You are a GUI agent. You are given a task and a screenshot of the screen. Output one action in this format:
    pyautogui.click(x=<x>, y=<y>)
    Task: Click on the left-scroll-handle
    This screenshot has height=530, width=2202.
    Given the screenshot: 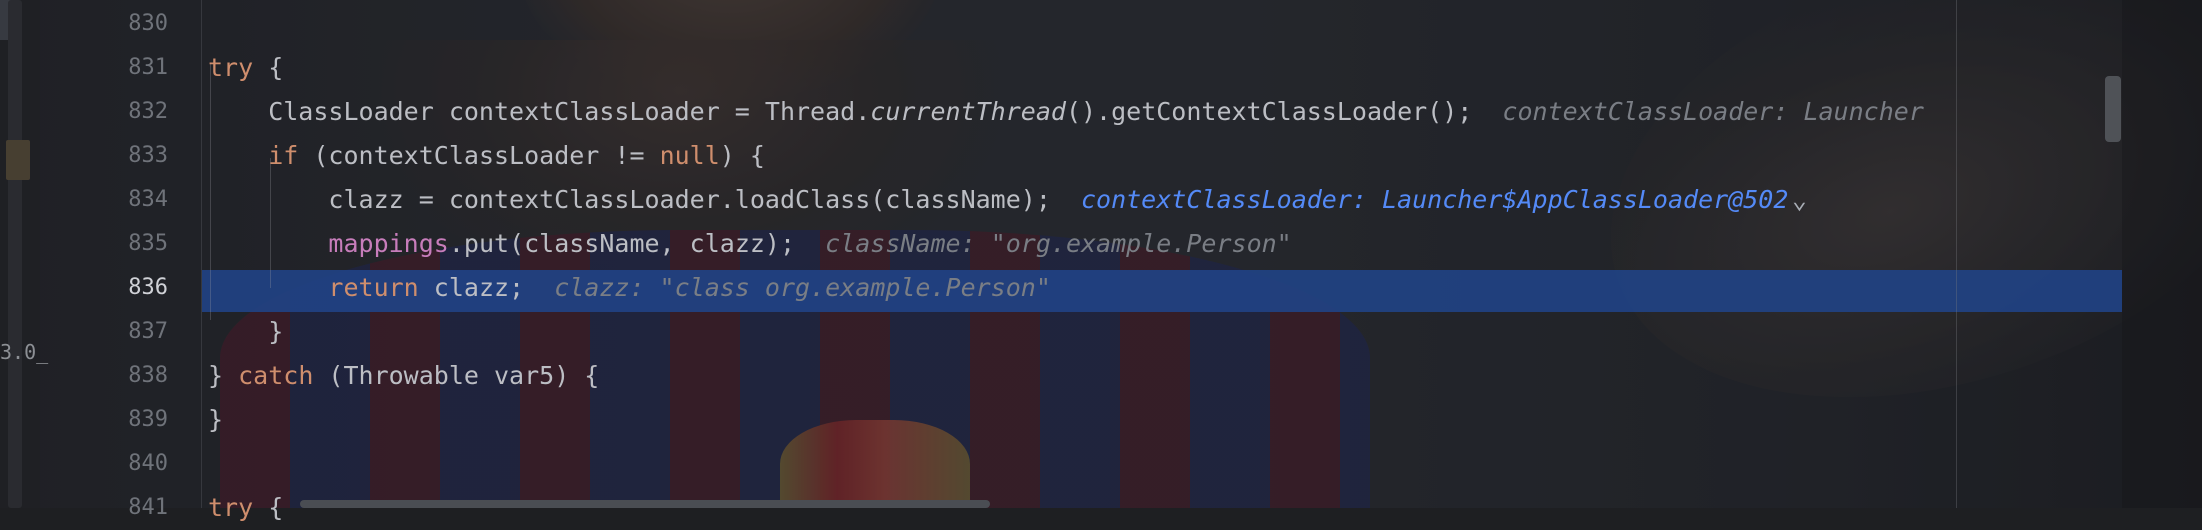 What is the action you would take?
    pyautogui.click(x=15, y=254)
    